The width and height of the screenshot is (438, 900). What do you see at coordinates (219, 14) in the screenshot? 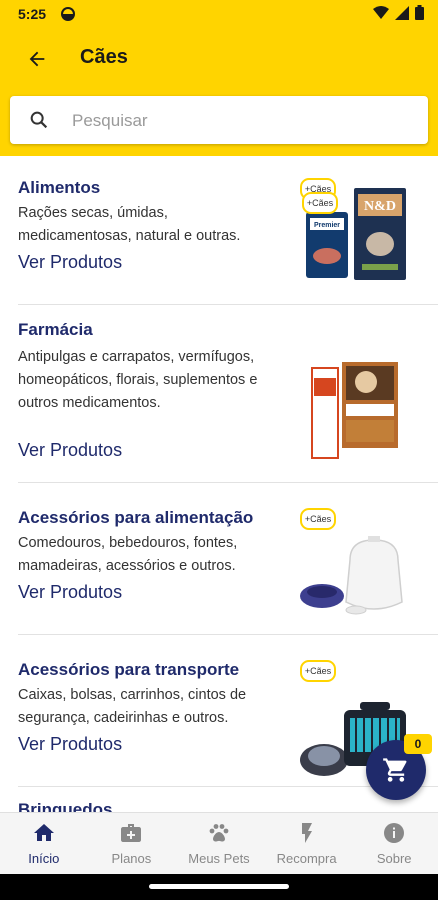
I see `status-bar: 5:25` at bounding box center [219, 14].